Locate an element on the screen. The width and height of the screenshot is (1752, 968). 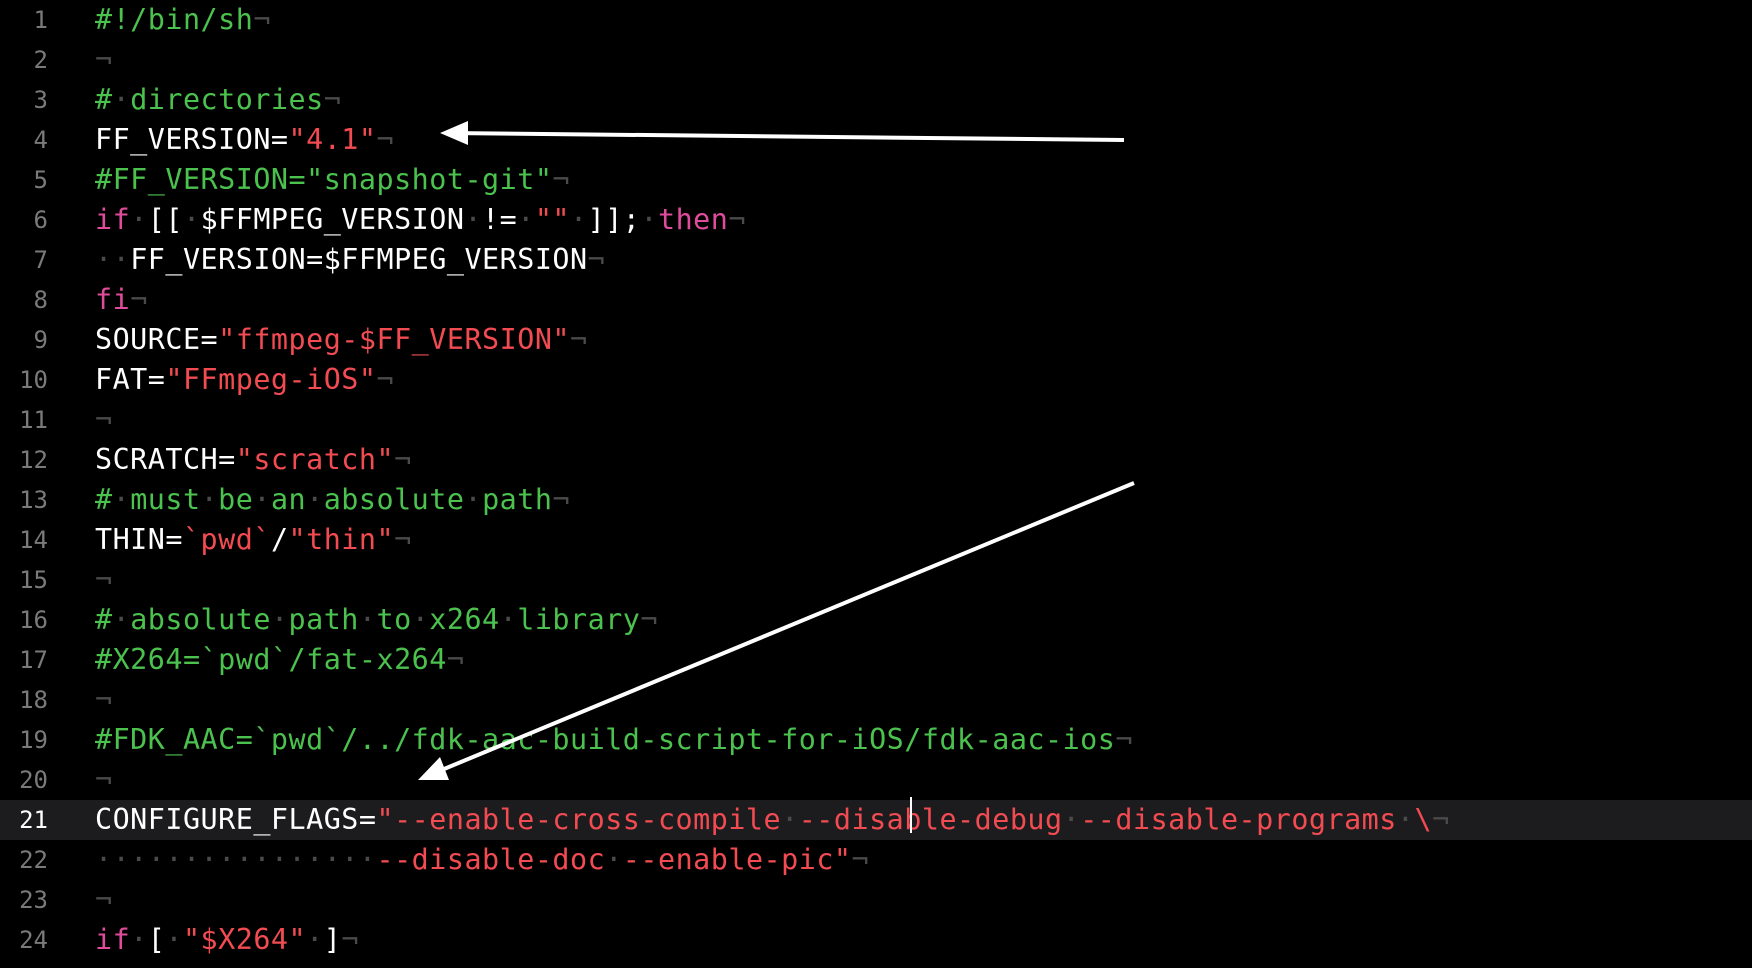
code-token: "ffmpeg-$FF_VERSION" is located at coordinates (394, 339).